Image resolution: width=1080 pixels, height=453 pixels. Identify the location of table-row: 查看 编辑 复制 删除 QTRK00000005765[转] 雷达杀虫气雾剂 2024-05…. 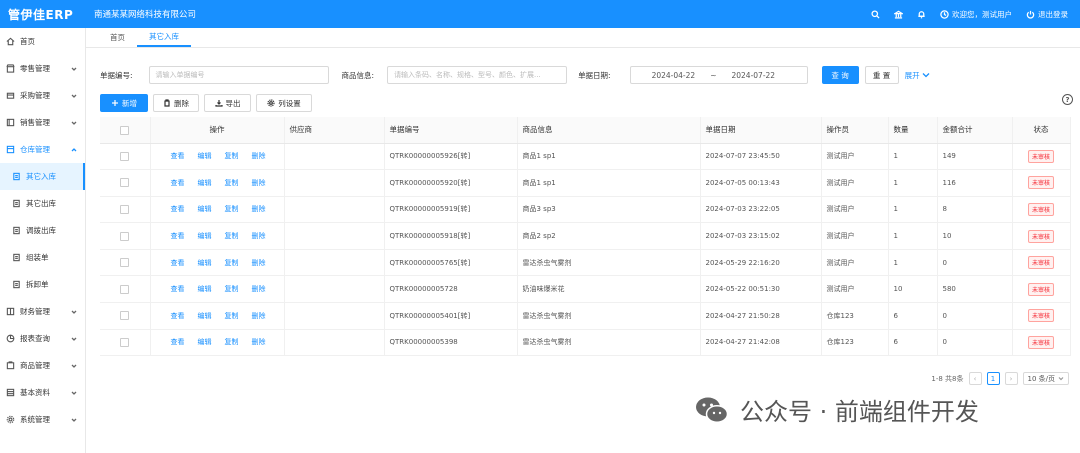
(585, 263).